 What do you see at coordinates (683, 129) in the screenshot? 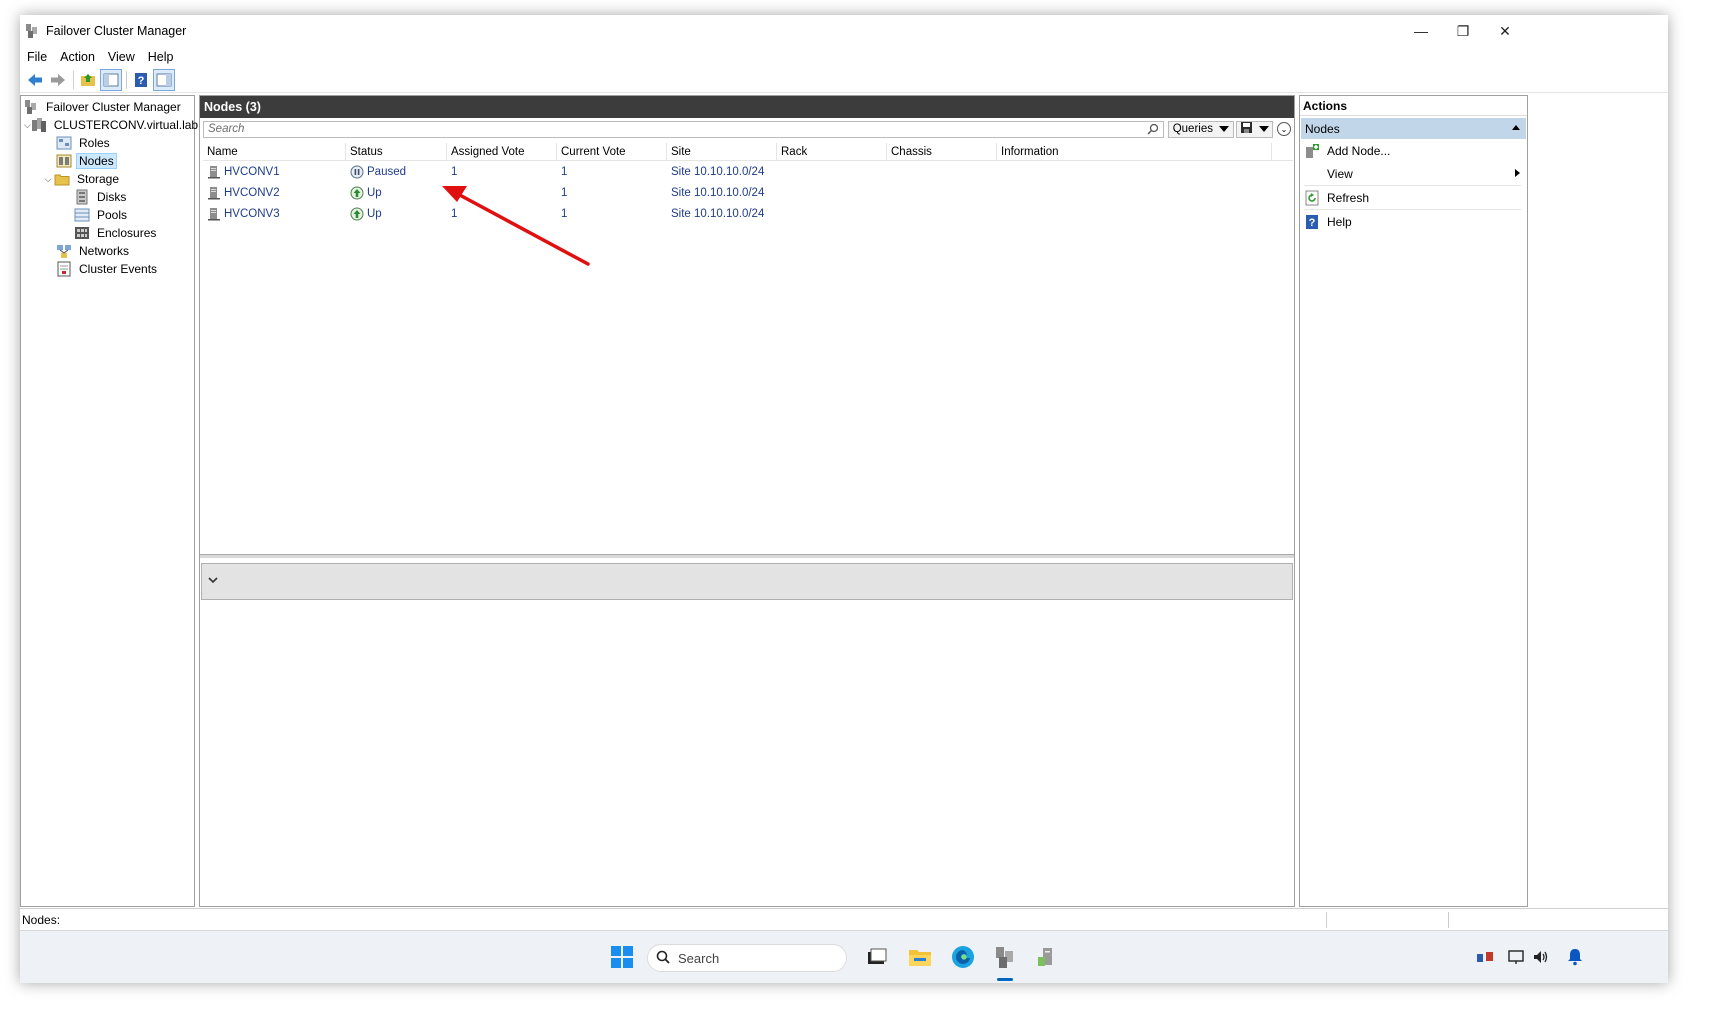
I see `search-input: Search` at bounding box center [683, 129].